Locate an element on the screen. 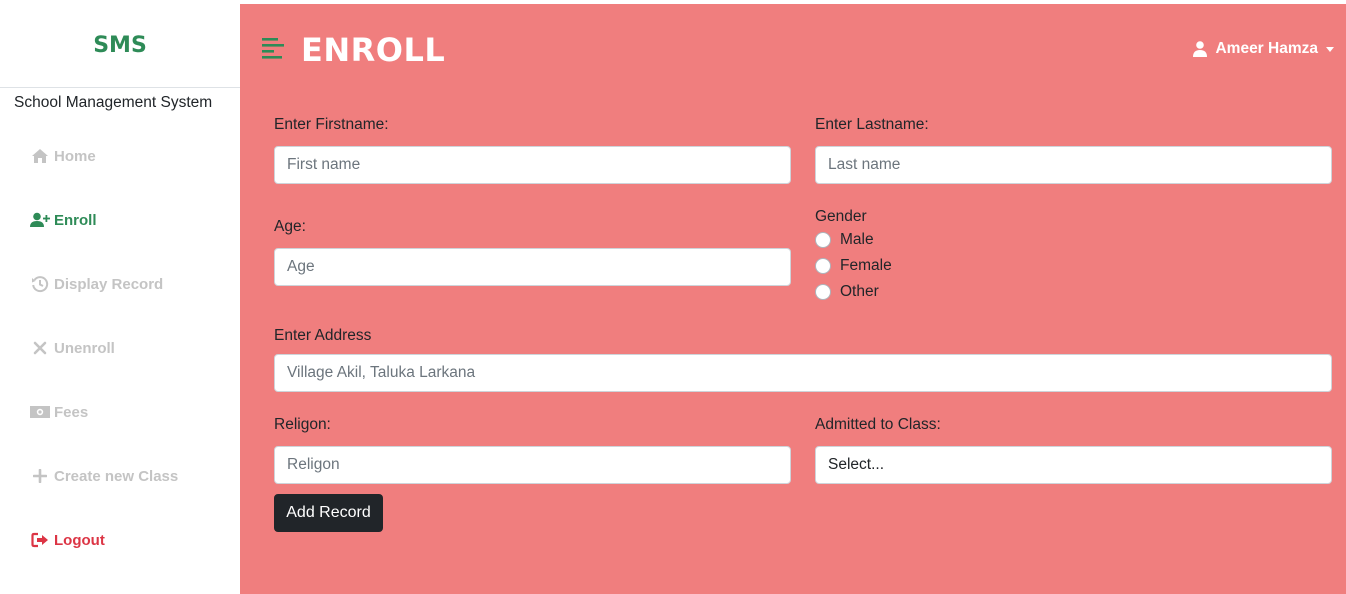 Image resolution: width=1346 pixels, height=594 pixels. gender-option-male: Male is located at coordinates (844, 240).